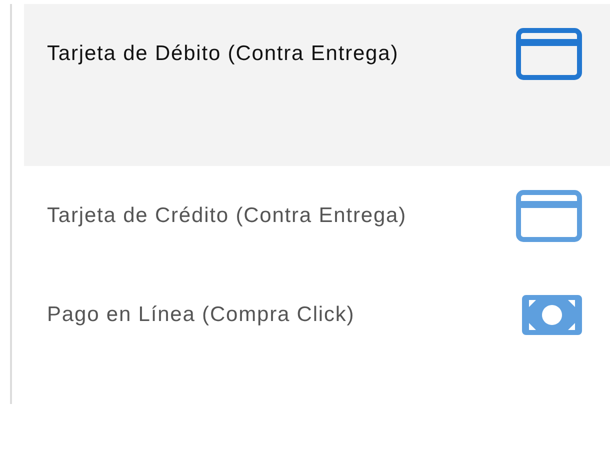 The width and height of the screenshot is (610, 463). Describe the element at coordinates (223, 54) in the screenshot. I see `option-label: Tarjeta de Débito (Contra Entrega)` at that location.